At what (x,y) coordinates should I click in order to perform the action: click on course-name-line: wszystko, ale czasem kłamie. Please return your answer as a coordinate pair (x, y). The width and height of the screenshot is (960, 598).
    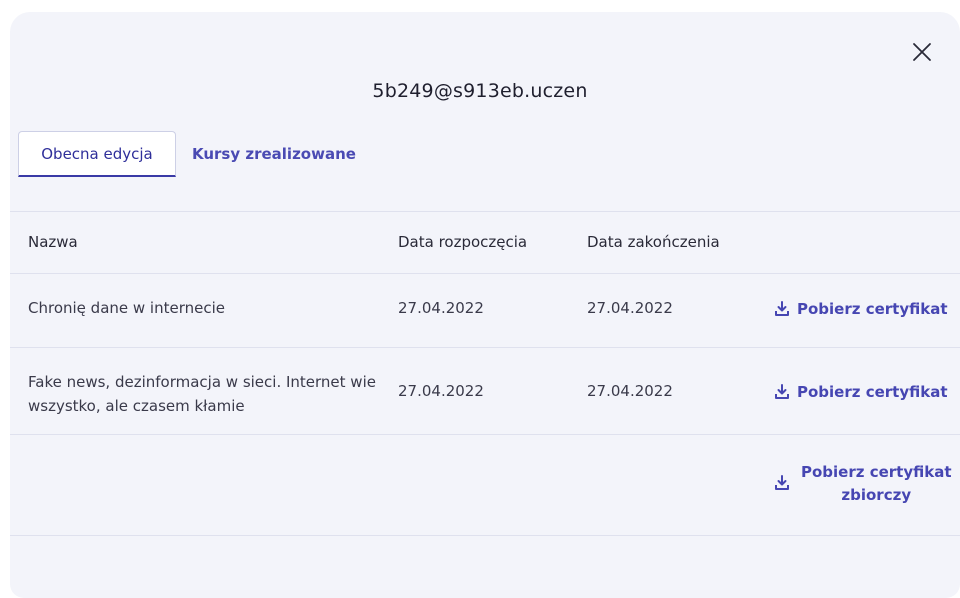
    Looking at the image, I should click on (136, 406).